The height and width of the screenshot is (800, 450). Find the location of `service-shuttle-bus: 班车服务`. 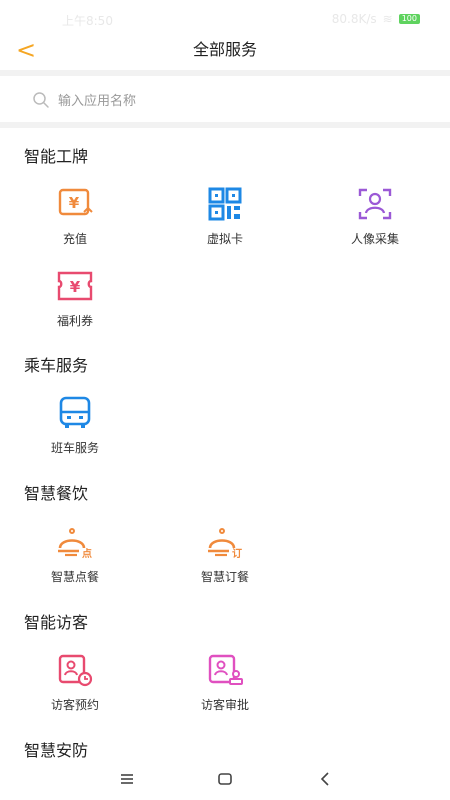

service-shuttle-bus: 班车服务 is located at coordinates (75, 430).